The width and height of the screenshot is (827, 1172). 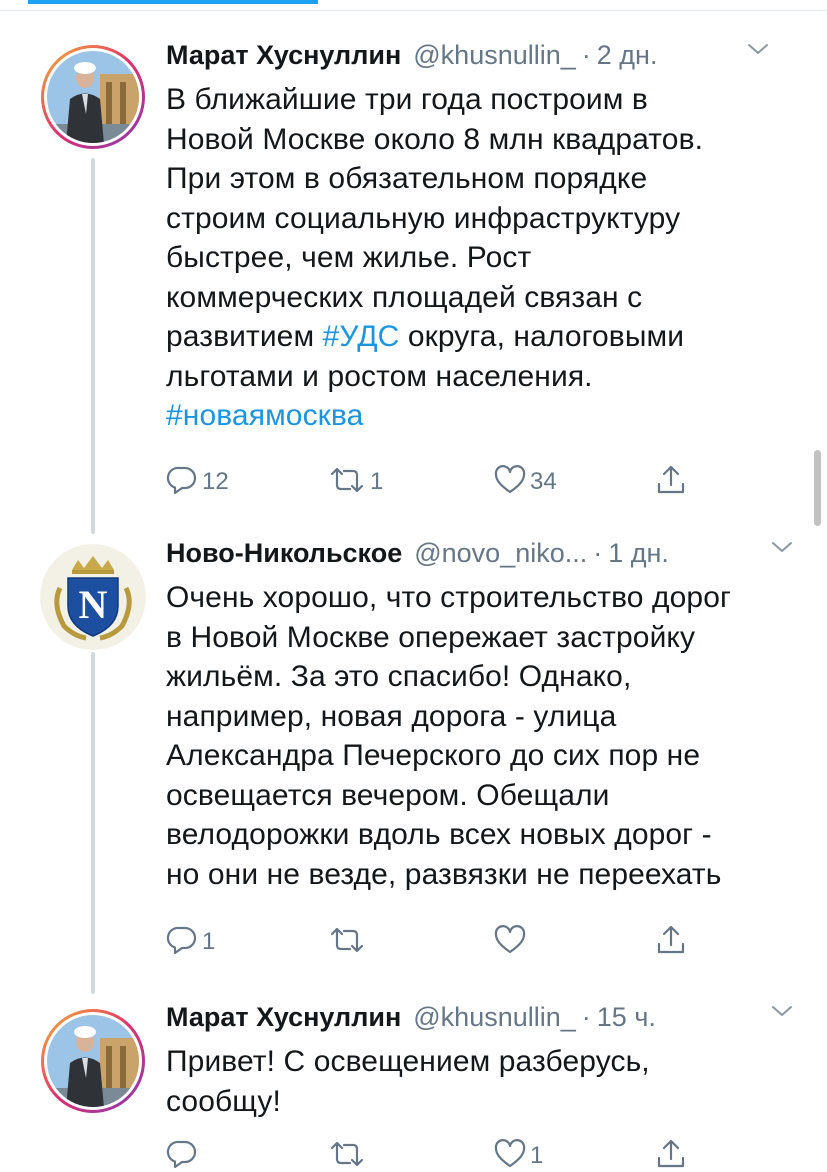 I want to click on reply-count: 1, so click(x=209, y=941).